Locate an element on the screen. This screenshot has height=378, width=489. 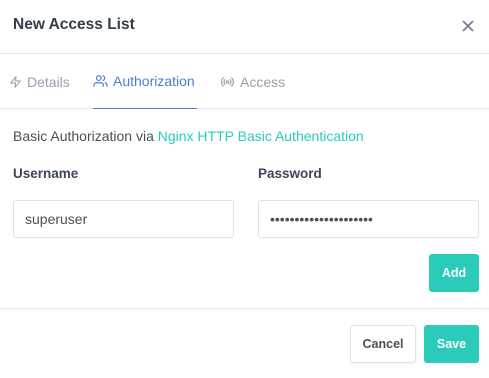
close-icon is located at coordinates (468, 26).